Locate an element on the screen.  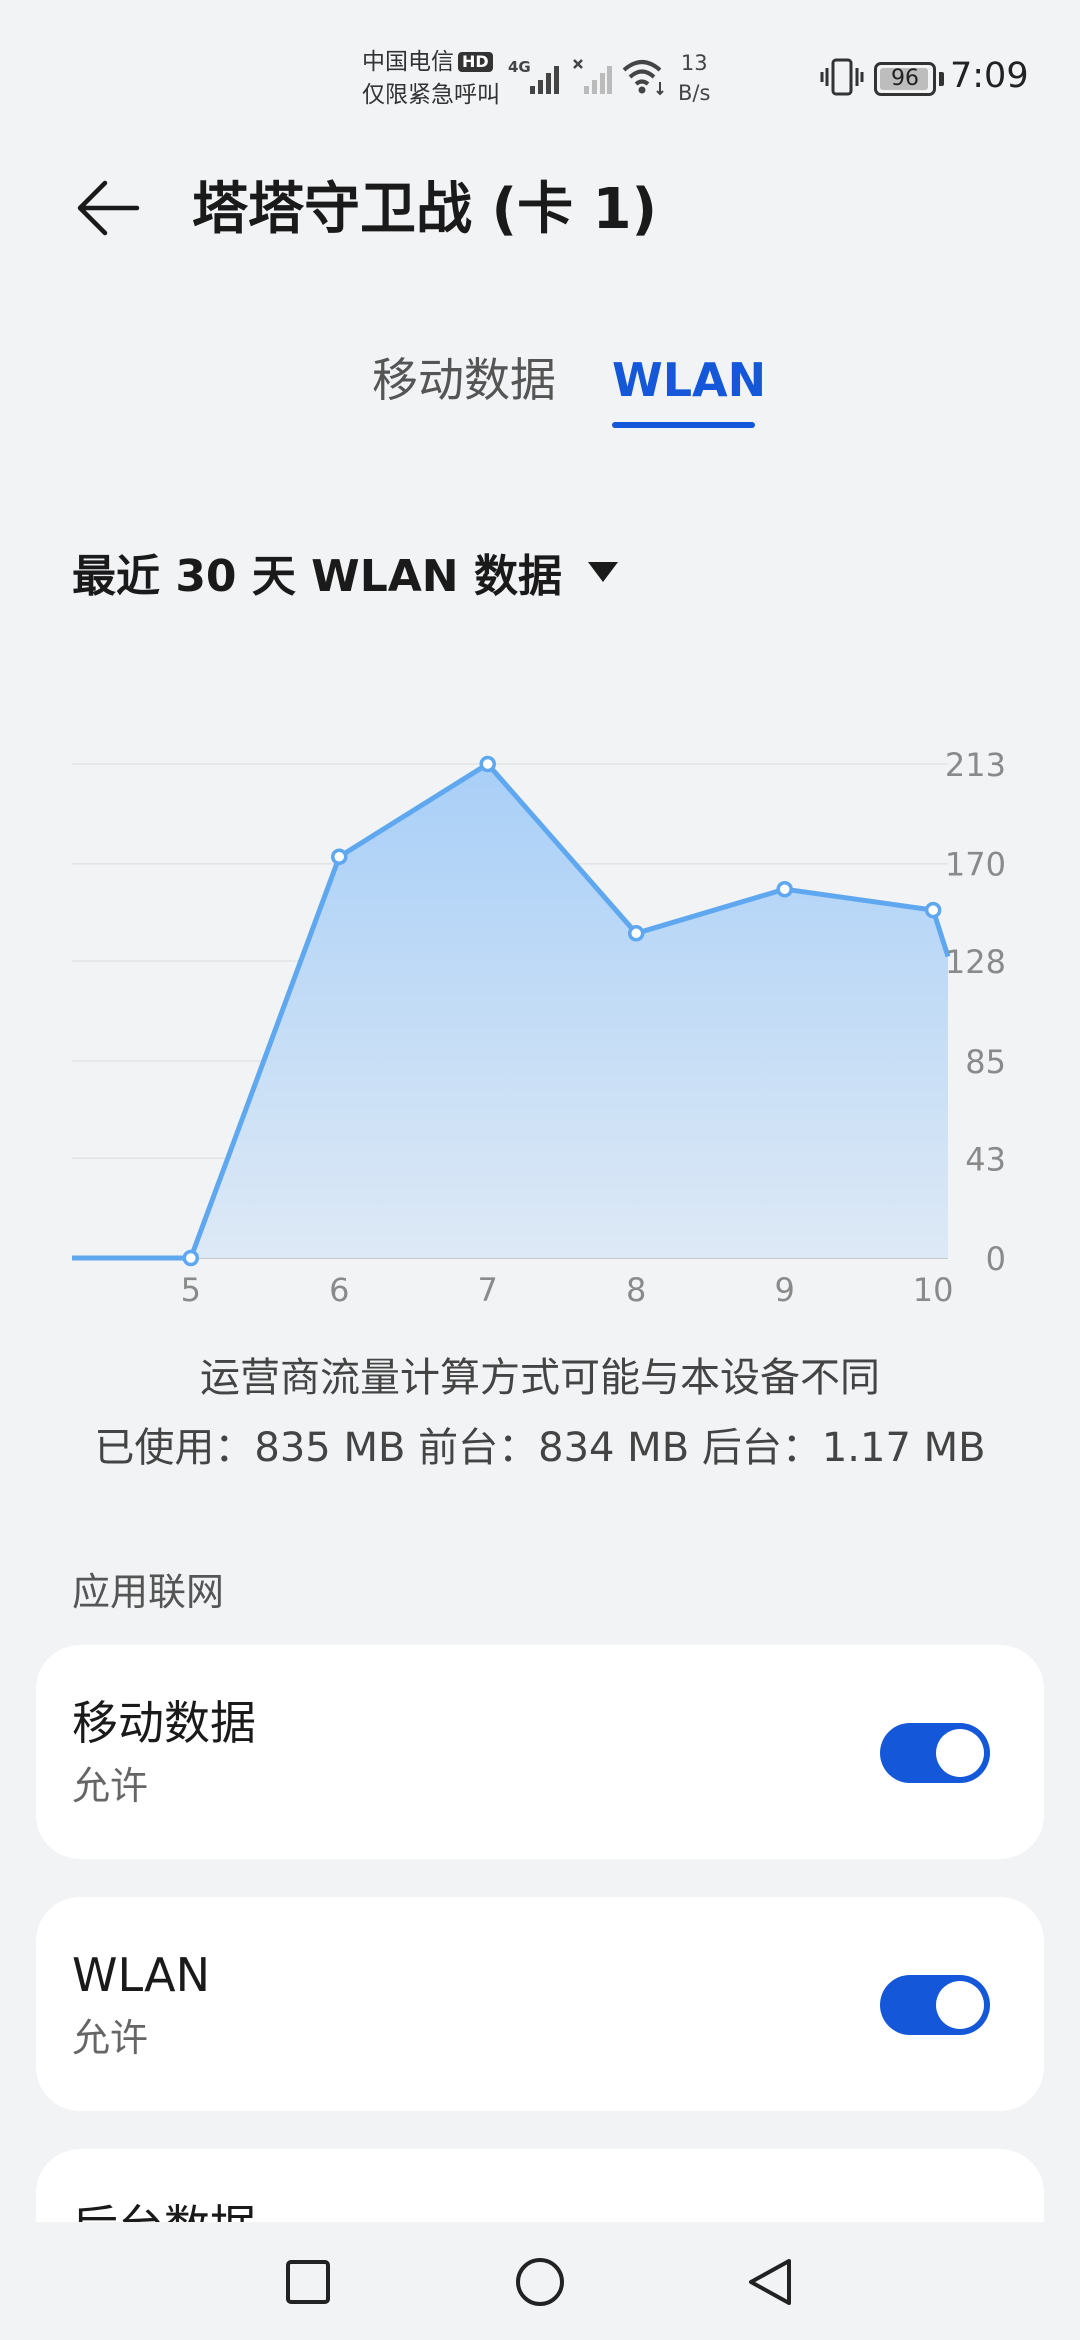
recents-button is located at coordinates (308, 2282).